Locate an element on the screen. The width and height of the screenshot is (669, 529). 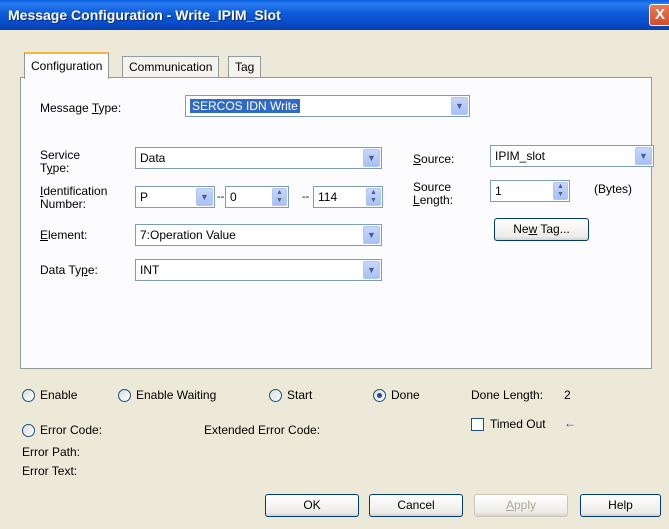
tab-tag: Tag is located at coordinates (245, 67).